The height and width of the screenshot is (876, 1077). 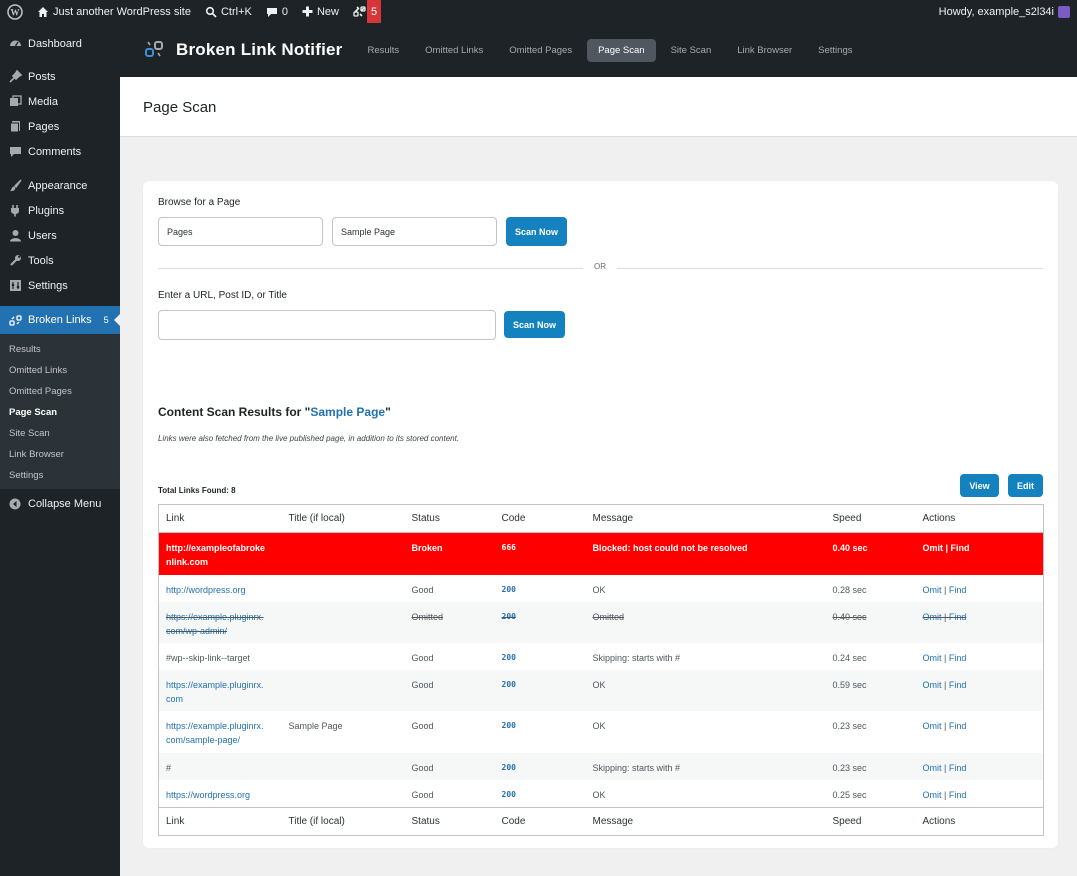 What do you see at coordinates (509, 547) in the screenshot?
I see `status-code-link: 666` at bounding box center [509, 547].